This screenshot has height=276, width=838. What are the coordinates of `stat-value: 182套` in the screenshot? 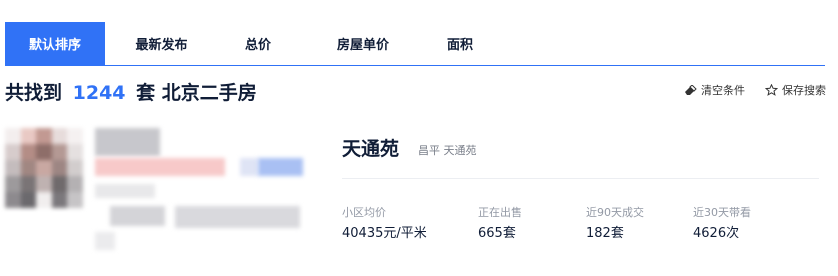 It's located at (605, 233).